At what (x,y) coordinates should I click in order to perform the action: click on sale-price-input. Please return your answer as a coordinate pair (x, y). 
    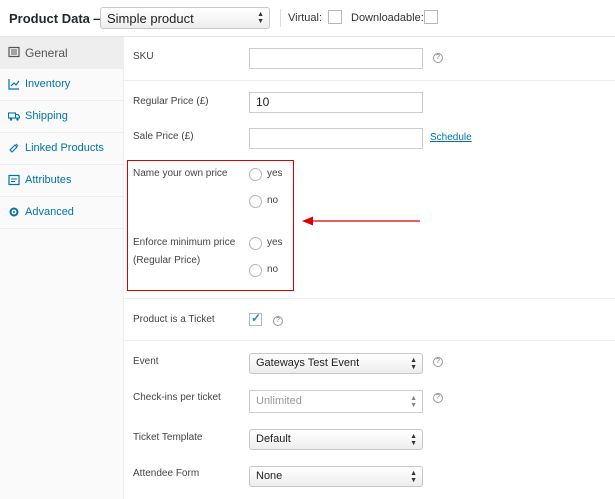
    Looking at the image, I should click on (336, 138).